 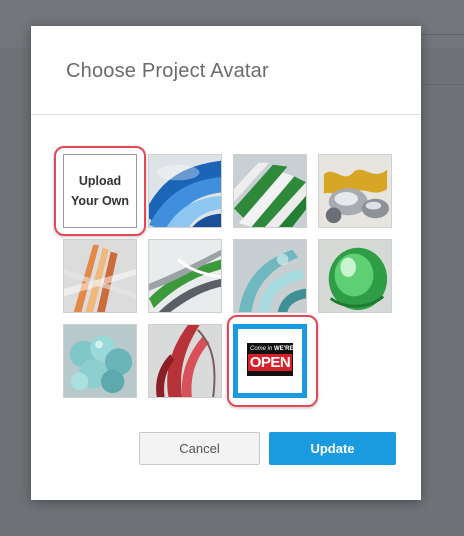 I want to click on green-glass-image, so click(x=355, y=276).